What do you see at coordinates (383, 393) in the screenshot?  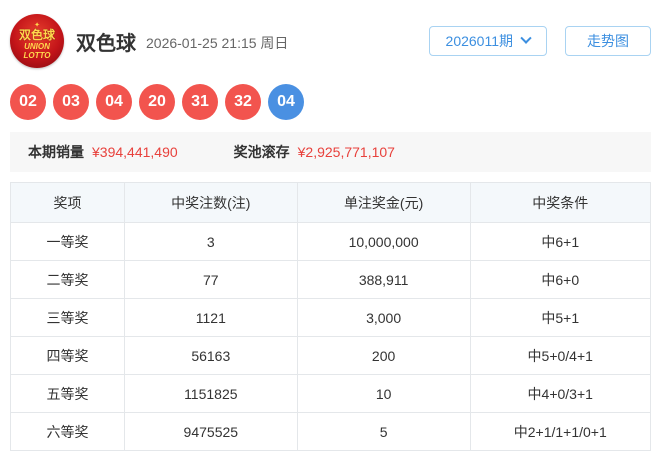 I see `table-cell: 10` at bounding box center [383, 393].